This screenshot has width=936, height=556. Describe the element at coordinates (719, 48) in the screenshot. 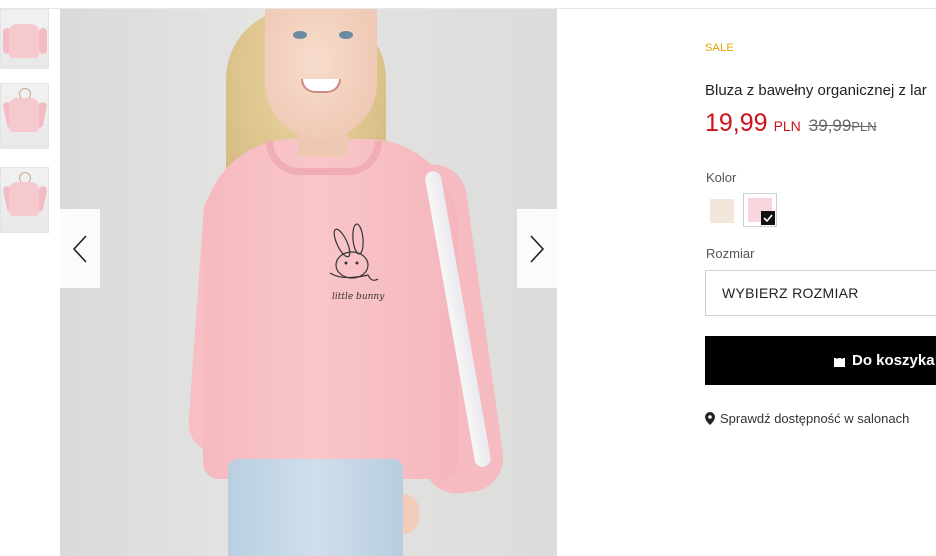

I see `sale-badge: SALE` at that location.